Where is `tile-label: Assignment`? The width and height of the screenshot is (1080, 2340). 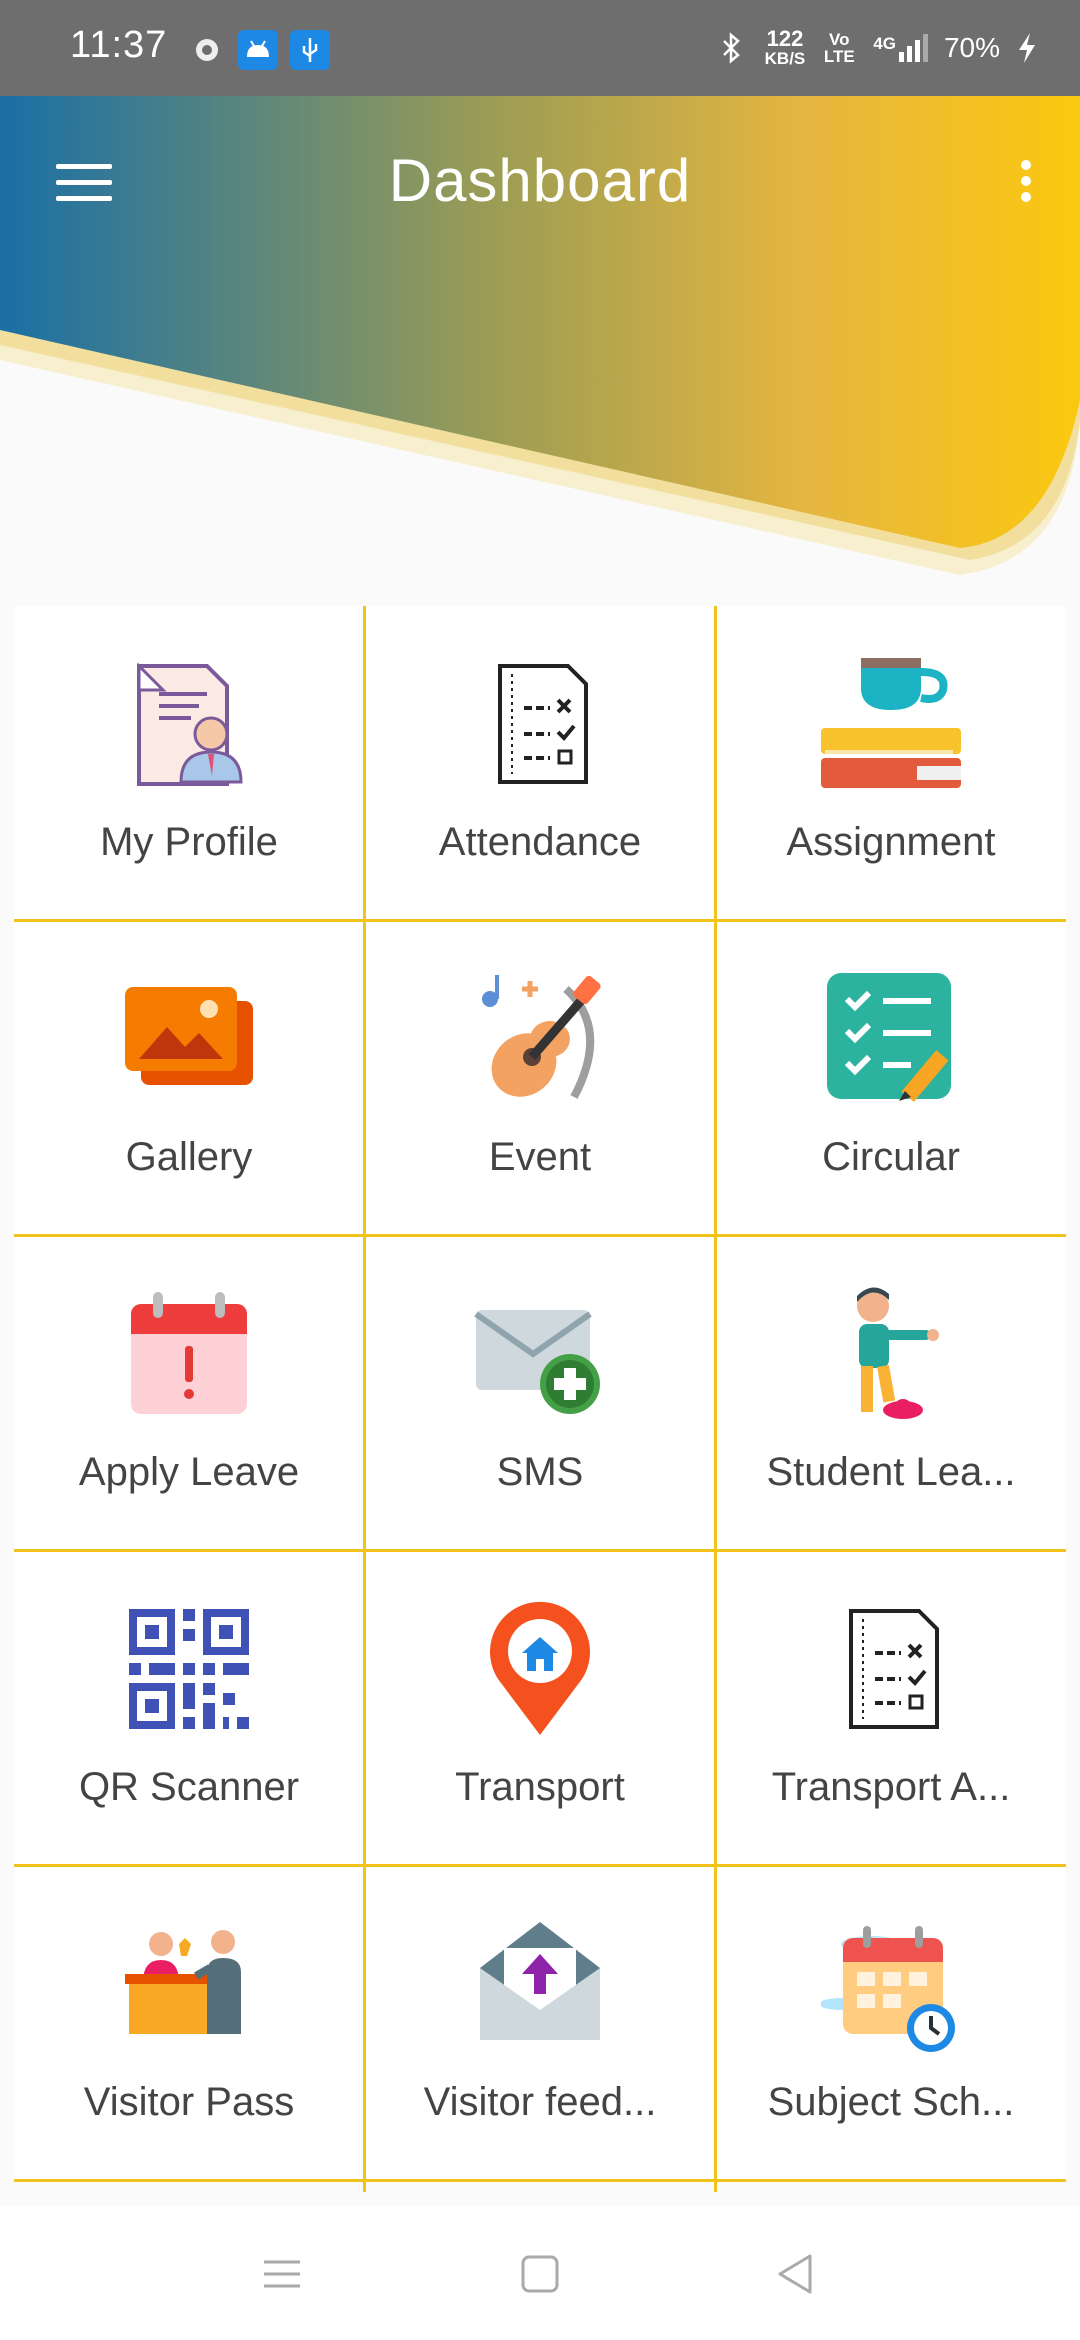 tile-label: Assignment is located at coordinates (891, 842).